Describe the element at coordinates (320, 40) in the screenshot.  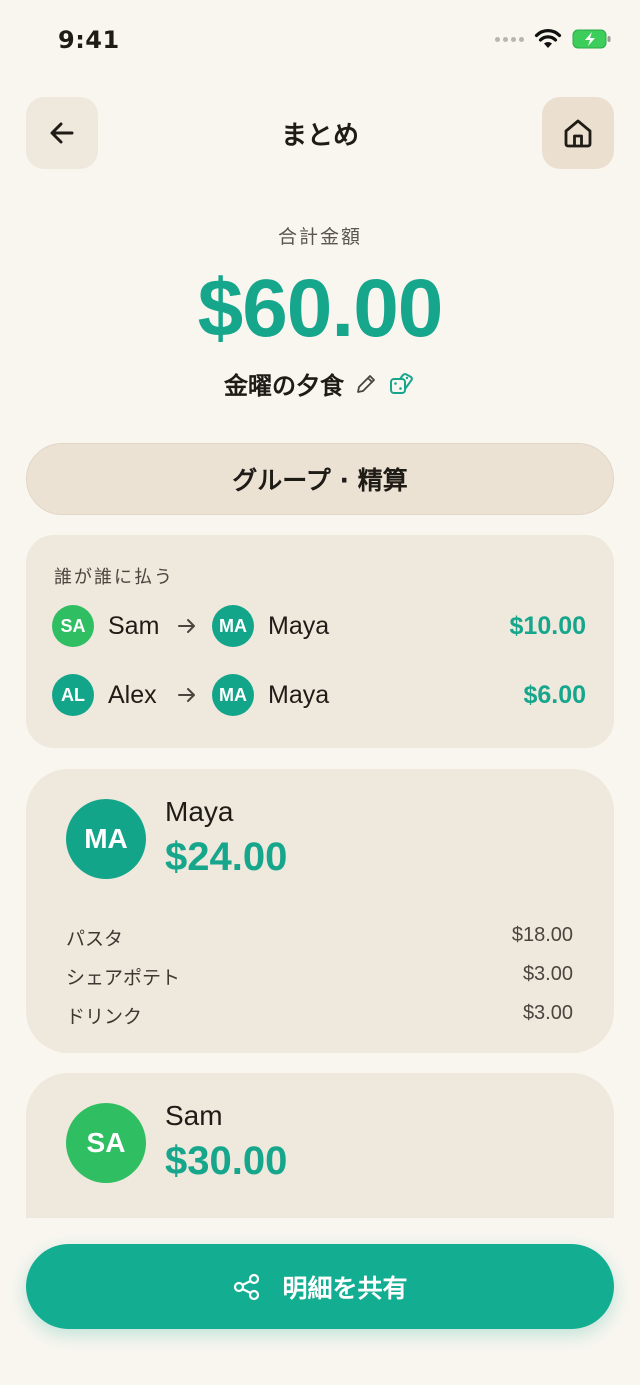
I see `status-bar: 9:41` at that location.